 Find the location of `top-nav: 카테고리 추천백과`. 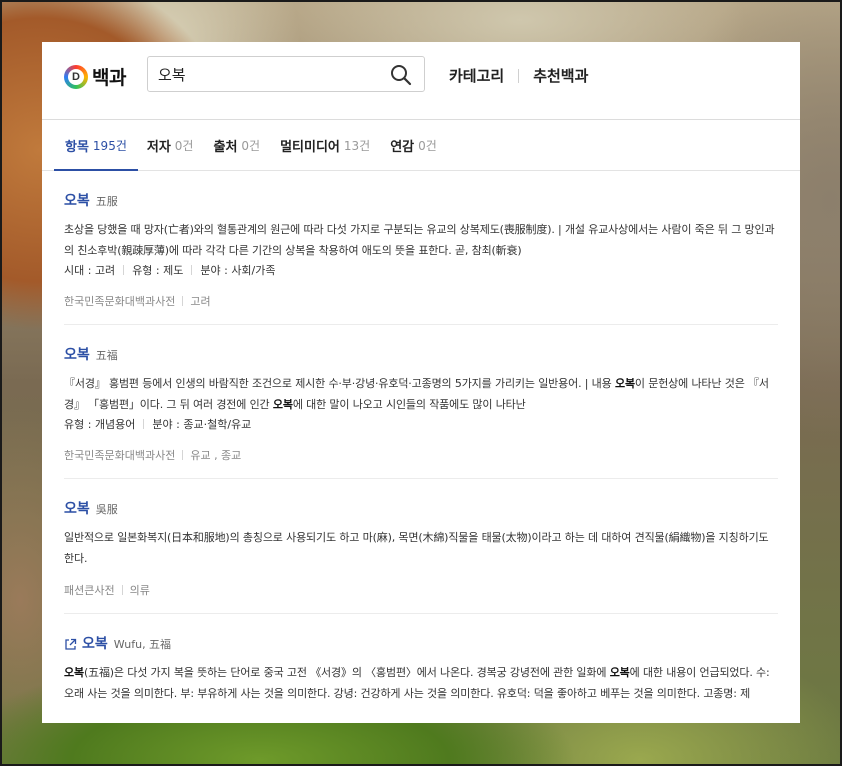

top-nav: 카테고리 추천백과 is located at coordinates (518, 75).